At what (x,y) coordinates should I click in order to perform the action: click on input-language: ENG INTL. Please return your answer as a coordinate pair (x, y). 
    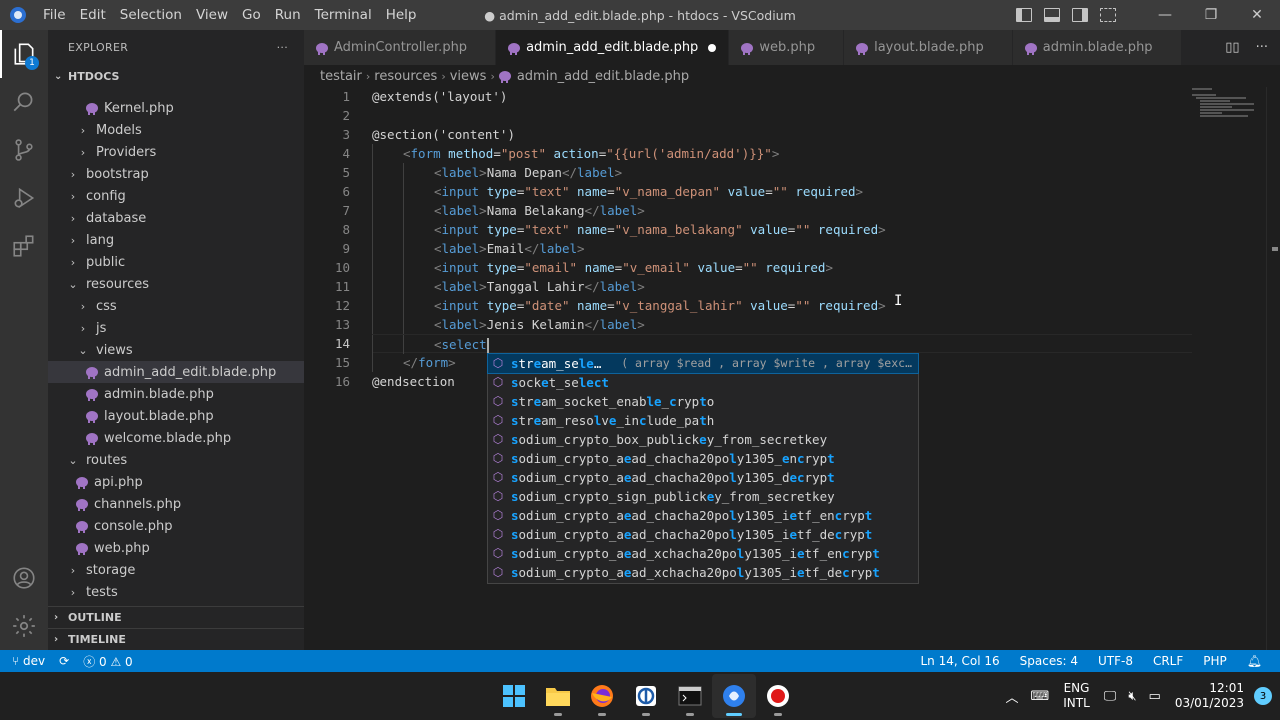
    Looking at the image, I should click on (1076, 696).